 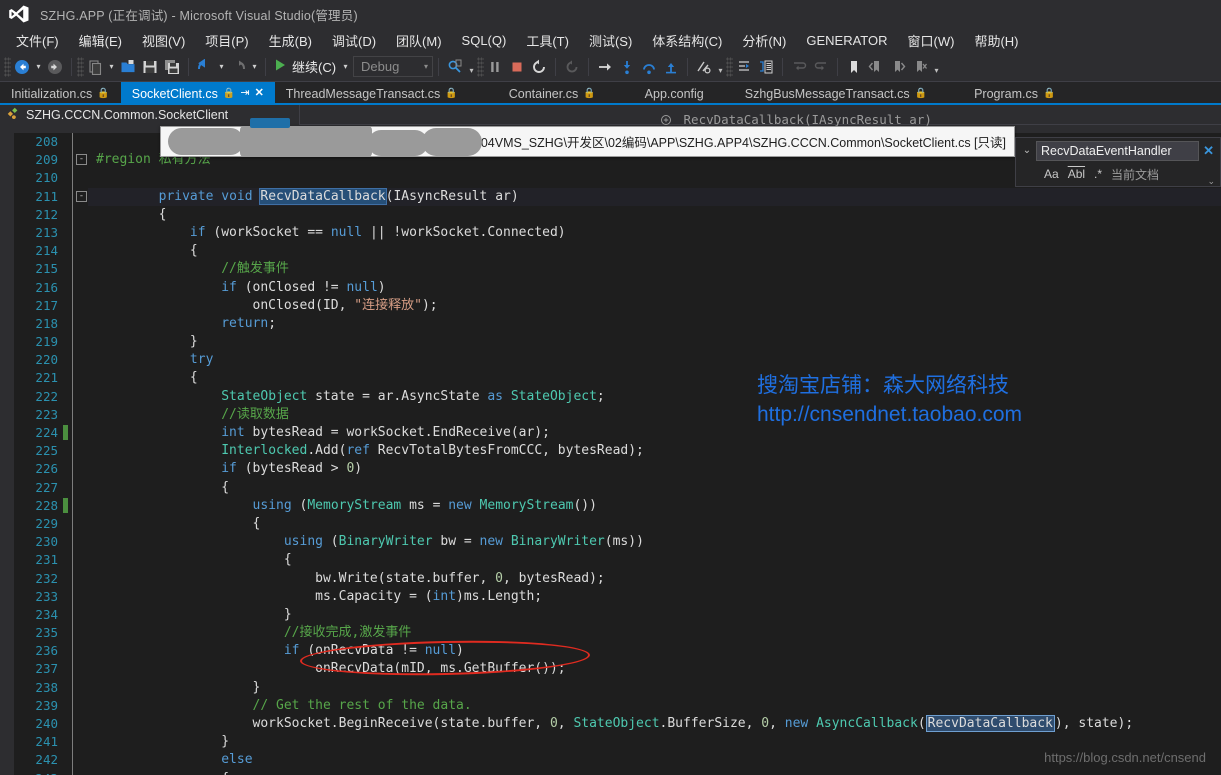 I want to click on redo-icon, so click(x=238, y=67).